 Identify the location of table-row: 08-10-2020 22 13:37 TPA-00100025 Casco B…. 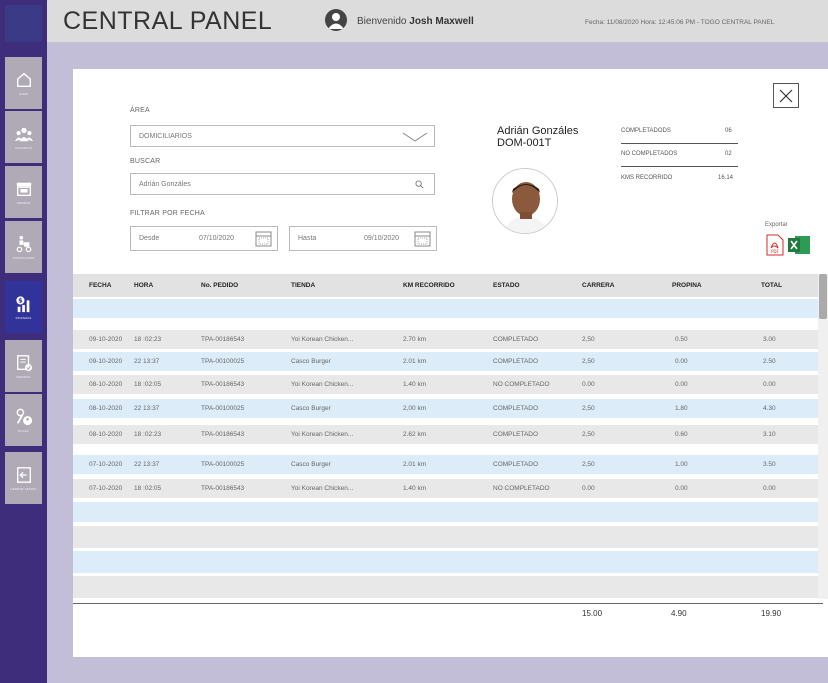
(445, 408).